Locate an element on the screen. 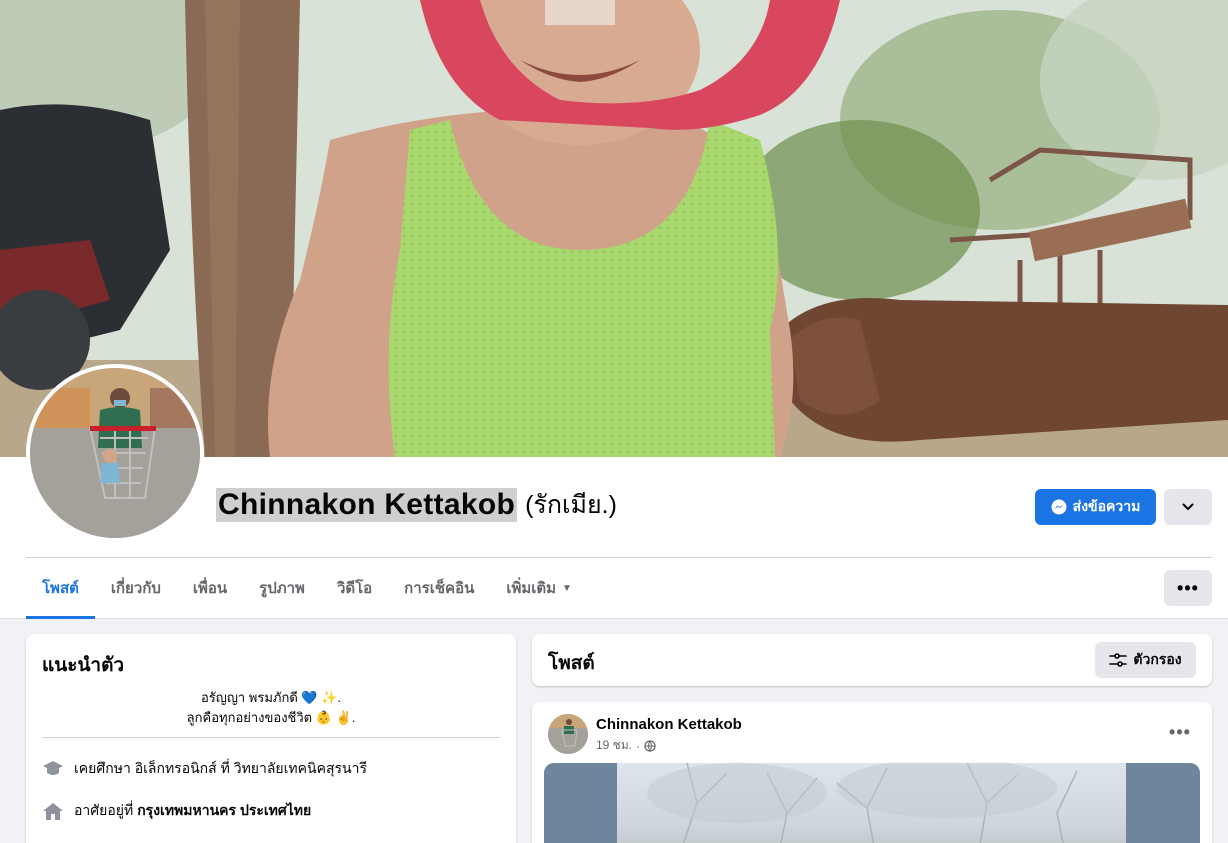 Image resolution: width=1228 pixels, height=843 pixels. bio-line-1: อรัญญา พรมภักดี 💙 ✨. is located at coordinates (271, 697).